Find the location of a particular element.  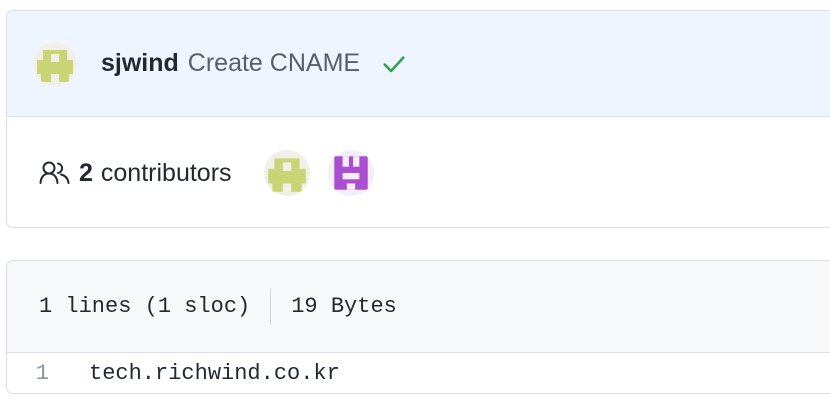

code-line: 1 tech.richwind.co.kr is located at coordinates (418, 373).